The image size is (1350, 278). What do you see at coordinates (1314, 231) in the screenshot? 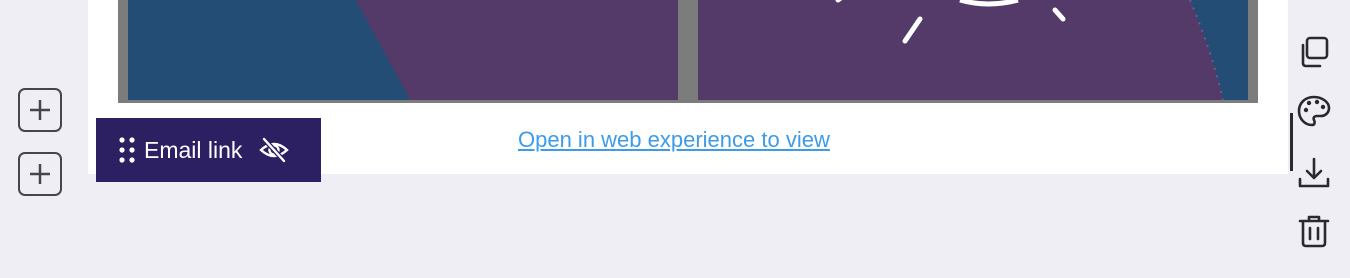
I see `trash-icon` at bounding box center [1314, 231].